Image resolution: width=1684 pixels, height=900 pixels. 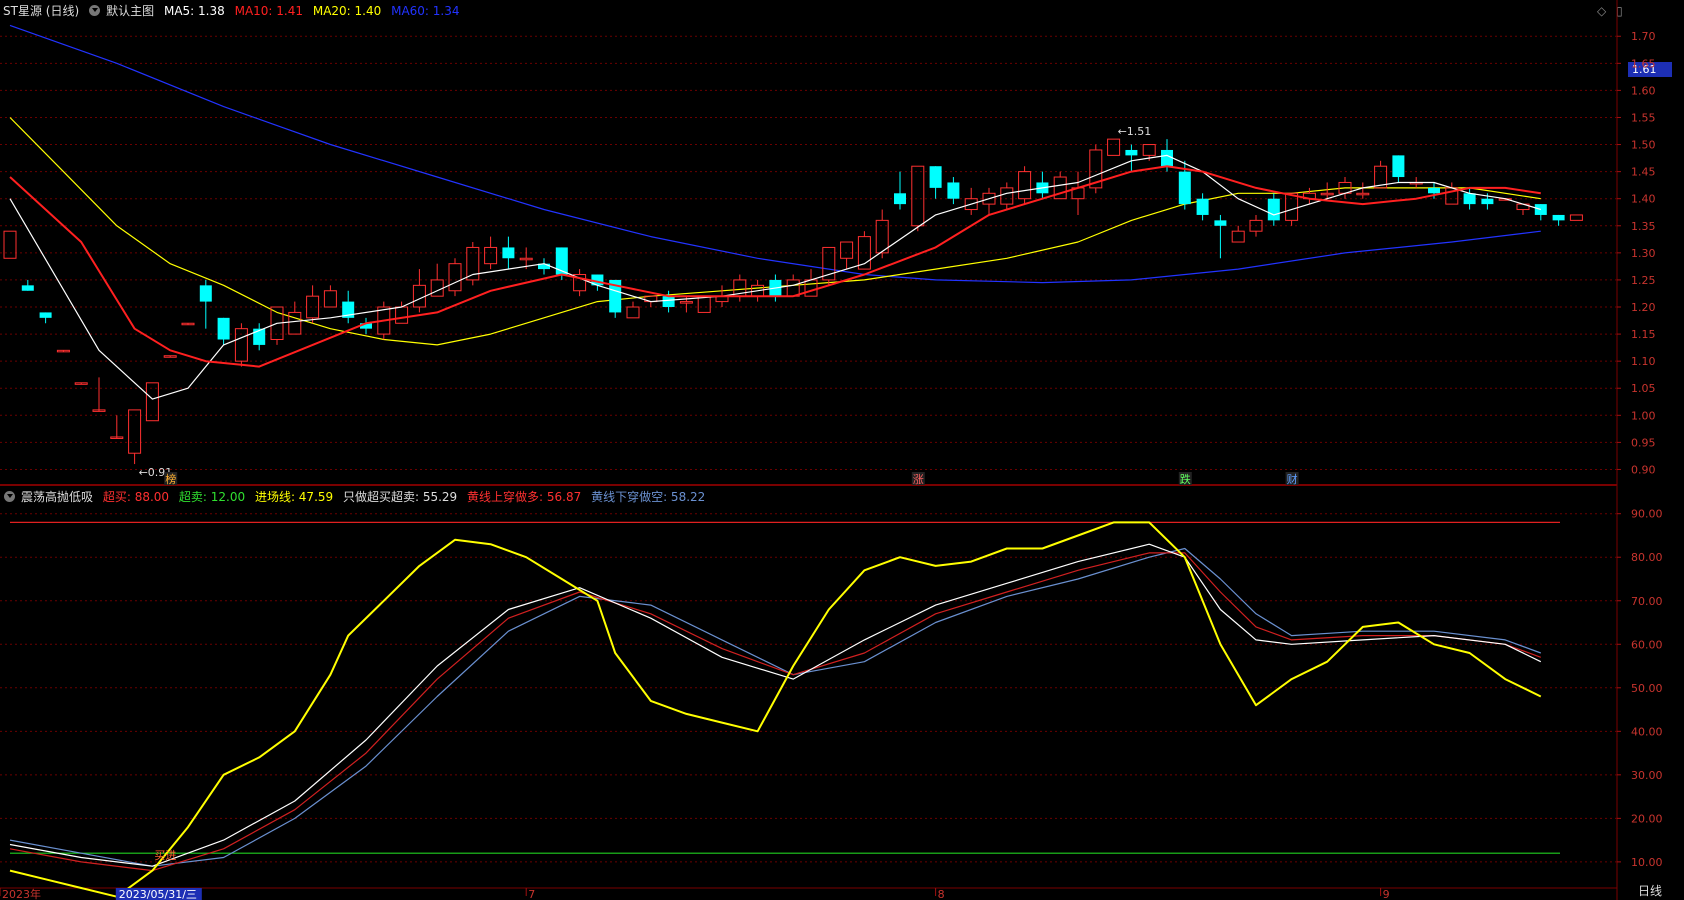 What do you see at coordinates (1647, 775) in the screenshot?
I see `y-tick-label: 30.00` at bounding box center [1647, 775].